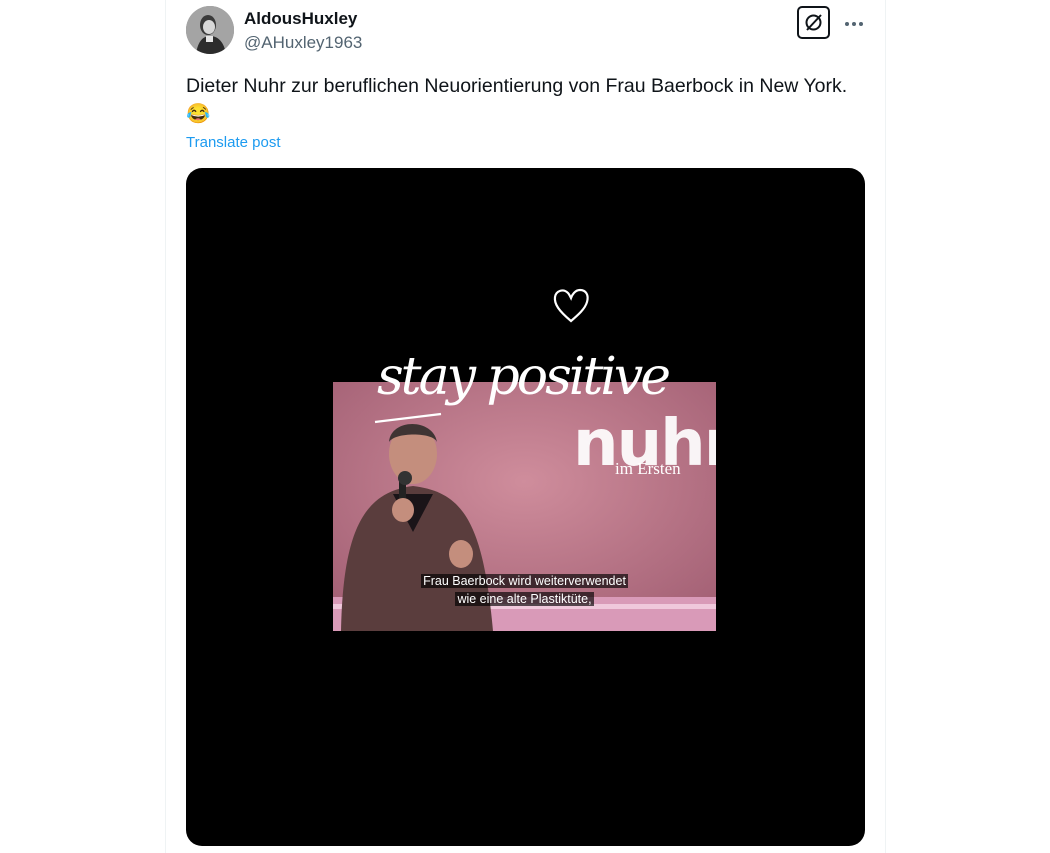 The width and height of the screenshot is (1050, 853). I want to click on translate-post-link: Translate post, so click(233, 142).